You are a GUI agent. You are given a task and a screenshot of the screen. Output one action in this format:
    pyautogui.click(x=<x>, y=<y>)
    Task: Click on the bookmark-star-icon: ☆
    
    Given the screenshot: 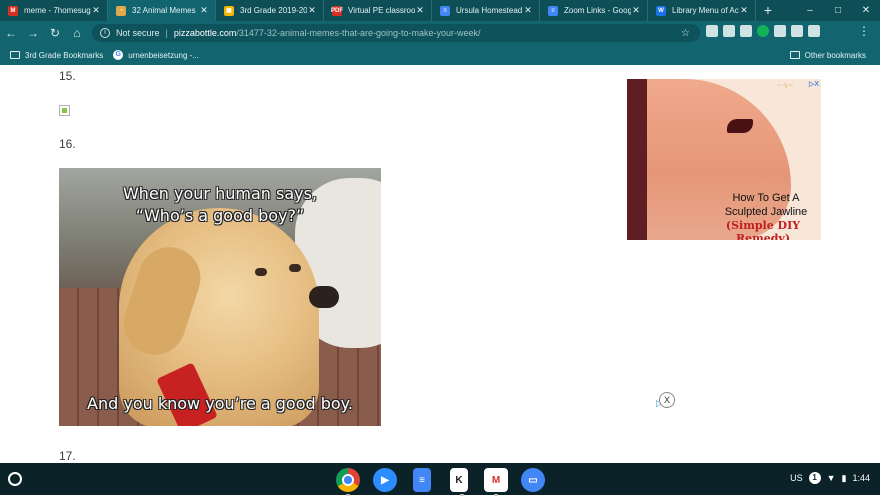 What is the action you would take?
    pyautogui.click(x=685, y=33)
    